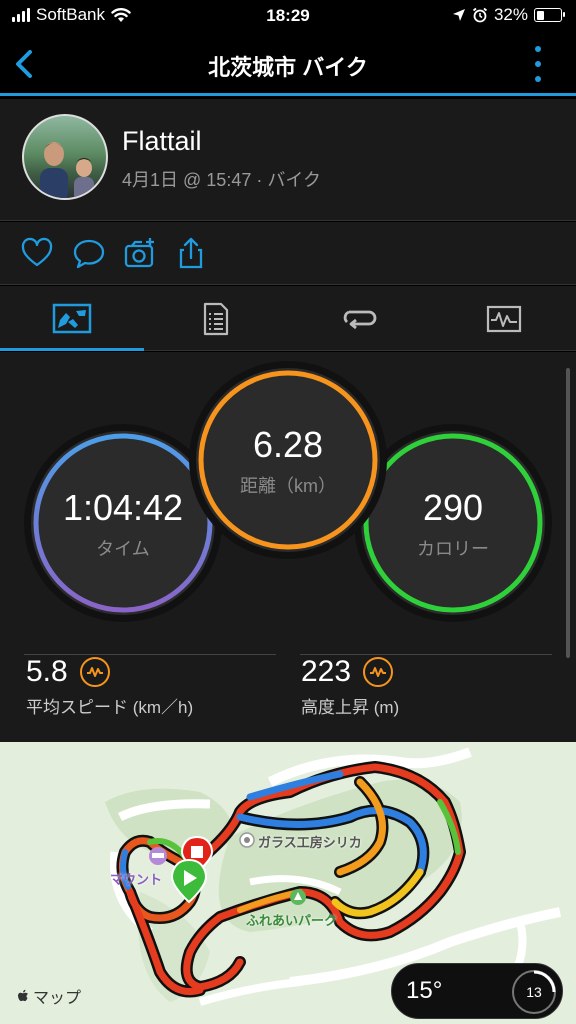 The height and width of the screenshot is (1024, 576). Describe the element at coordinates (538, 64) in the screenshot. I see `more-options-icon` at that location.